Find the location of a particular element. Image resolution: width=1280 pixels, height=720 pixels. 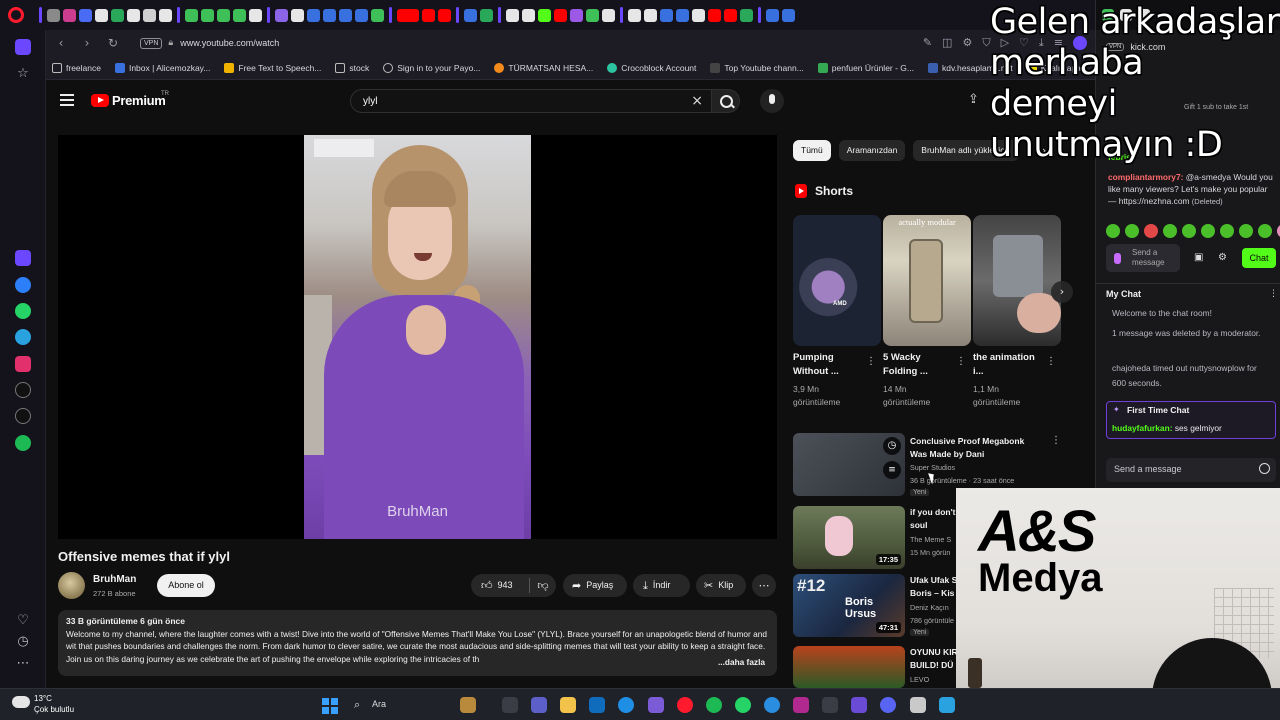

more-actions-icon: ⋯ is located at coordinates (764, 585).